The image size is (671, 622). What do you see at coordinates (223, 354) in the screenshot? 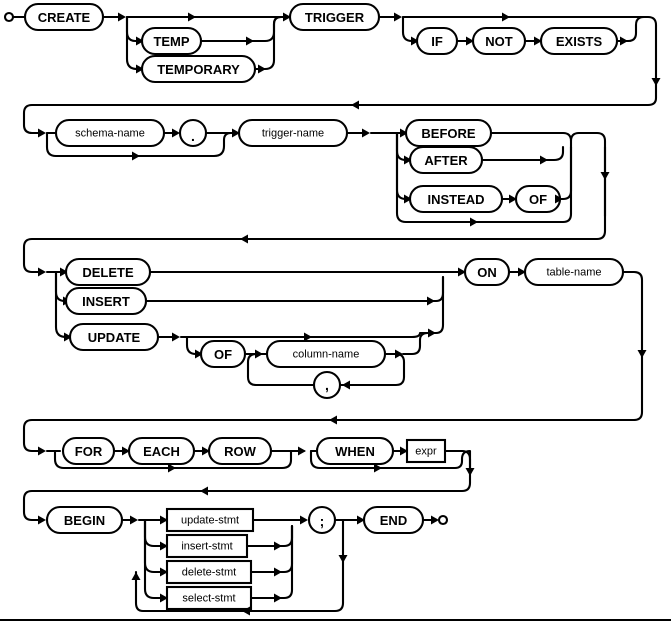
I see `n-of-2-label: OF` at bounding box center [223, 354].